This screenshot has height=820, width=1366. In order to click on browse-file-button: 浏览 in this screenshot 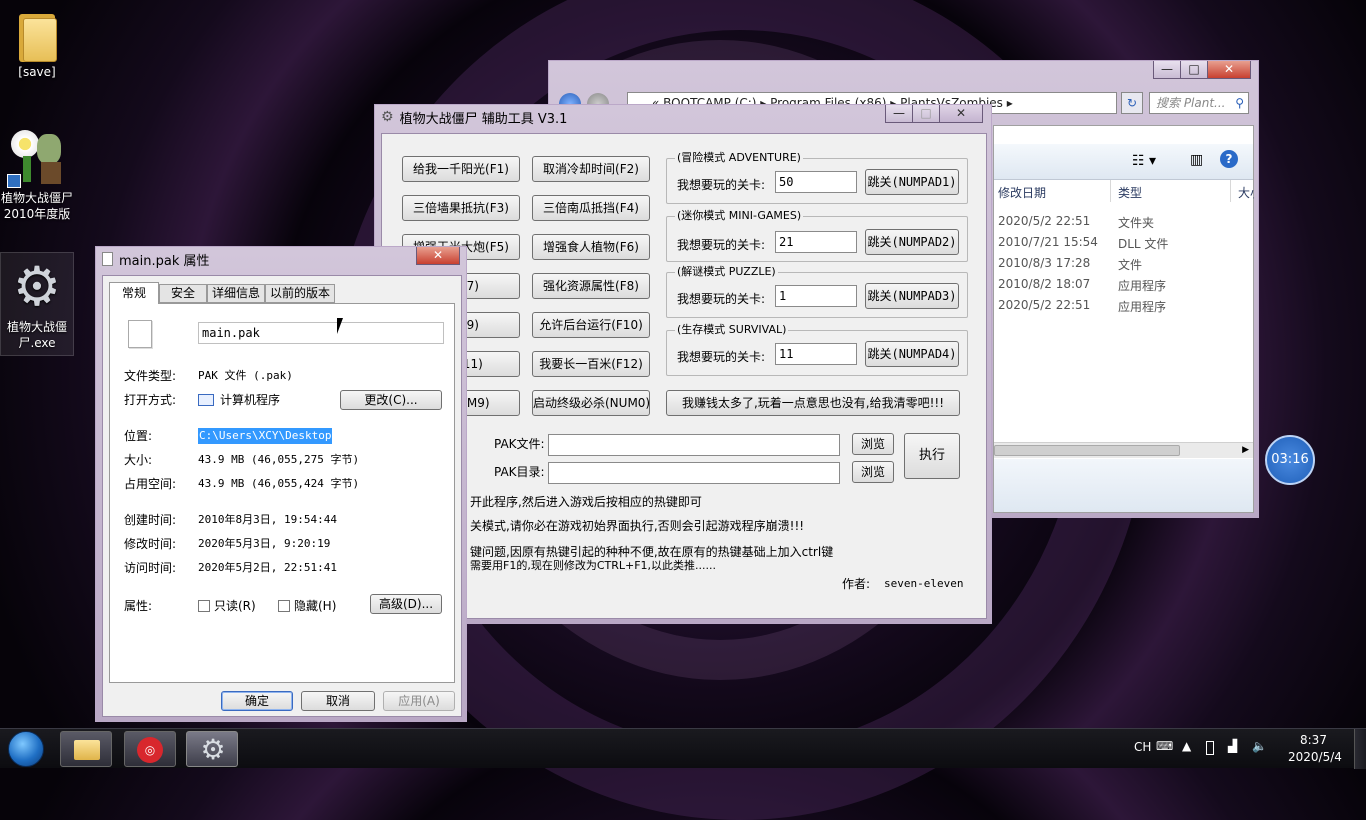, I will do `click(873, 444)`.